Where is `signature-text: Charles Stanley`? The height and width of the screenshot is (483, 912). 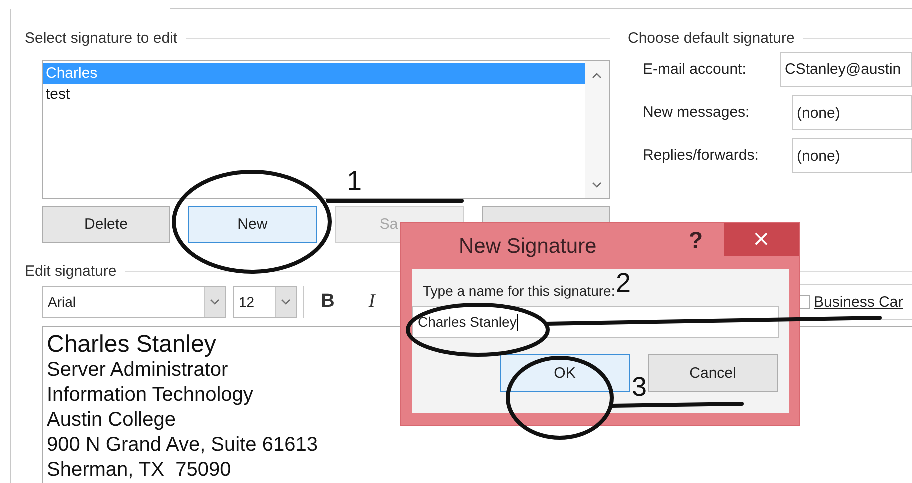 signature-text: Charles Stanley is located at coordinates (131, 344).